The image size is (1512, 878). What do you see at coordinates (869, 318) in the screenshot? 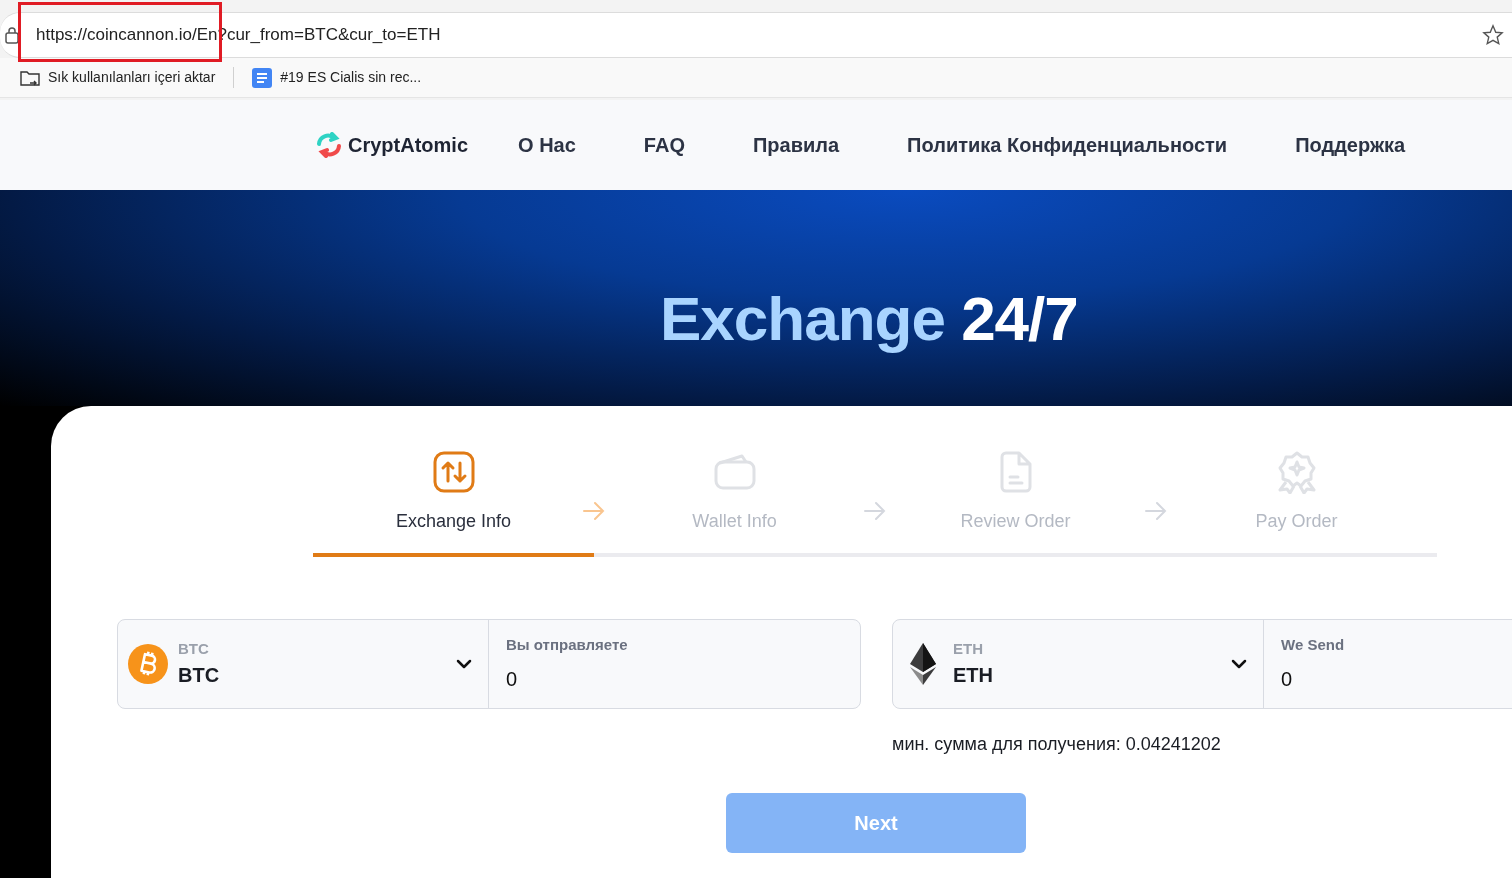
I see `hero-title: Exchange 24/7` at bounding box center [869, 318].